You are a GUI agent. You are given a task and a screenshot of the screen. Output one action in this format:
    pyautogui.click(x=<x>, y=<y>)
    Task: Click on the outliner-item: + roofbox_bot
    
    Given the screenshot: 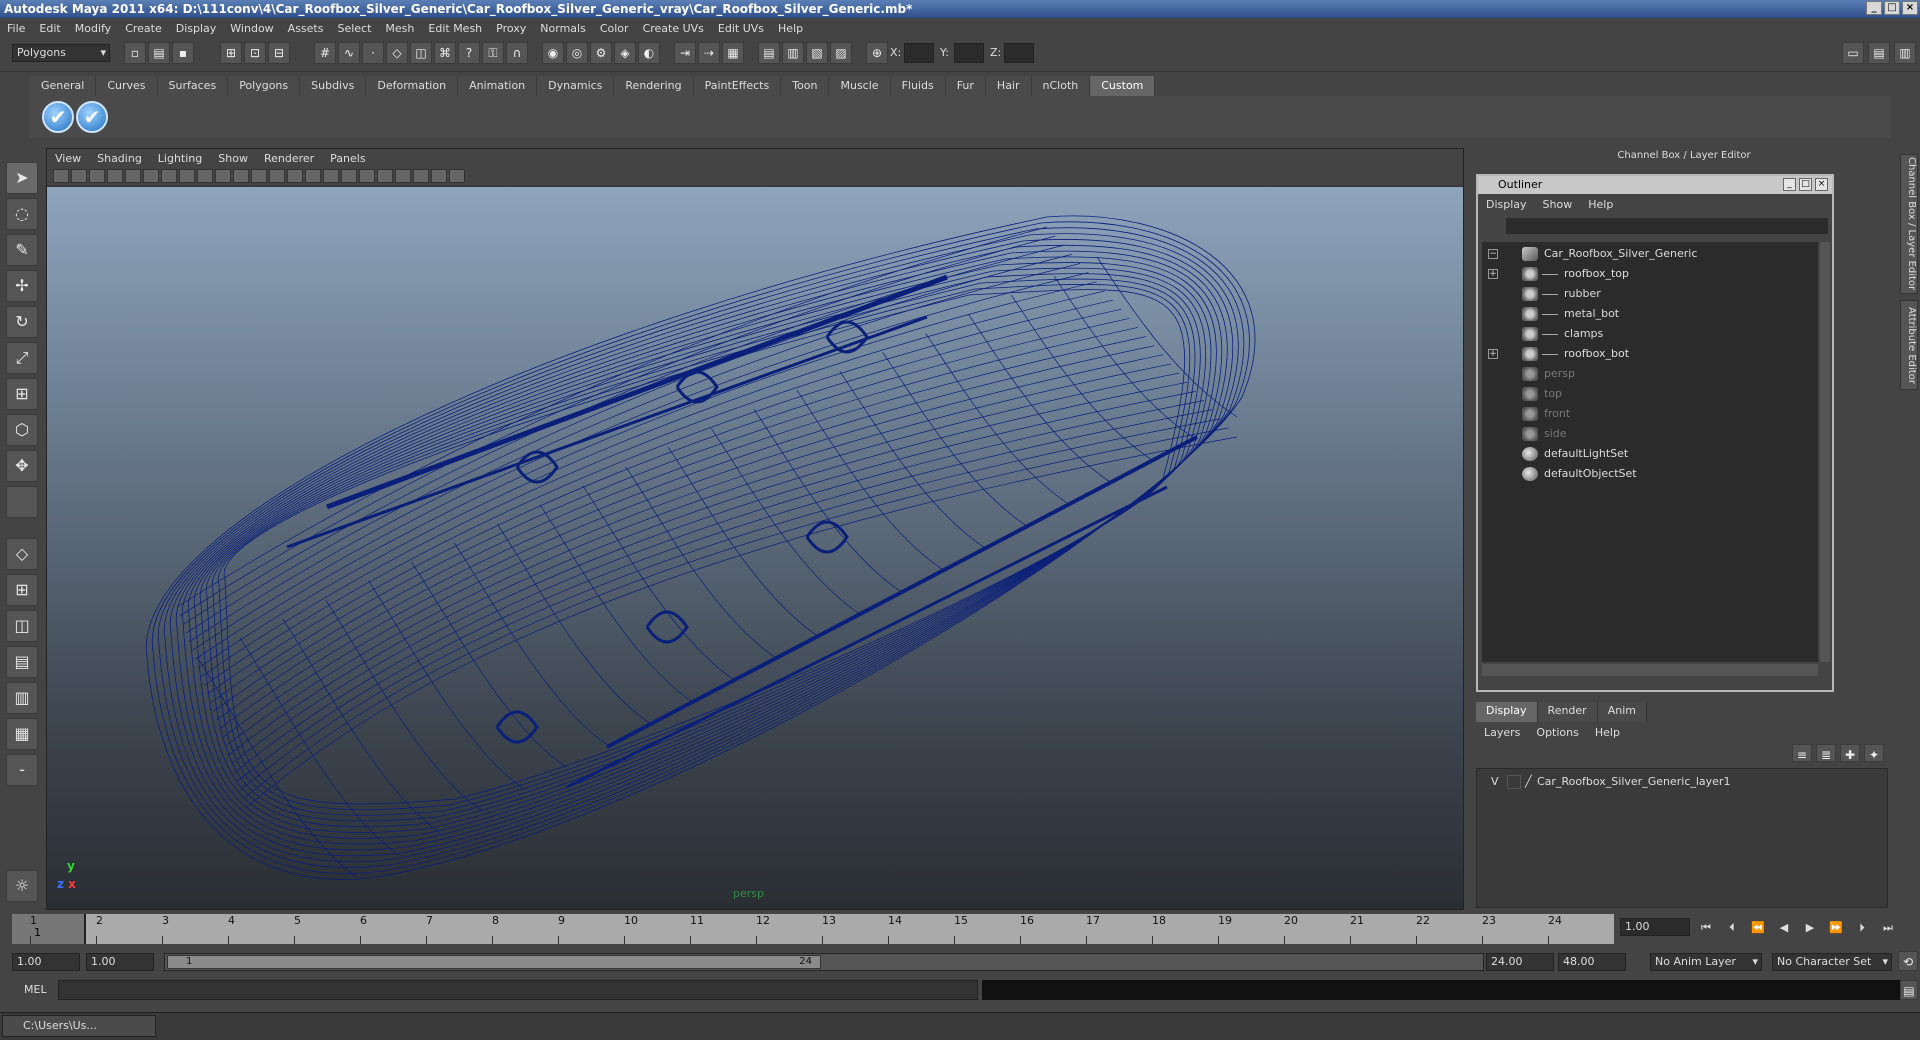 What is the action you would take?
    pyautogui.click(x=1650, y=354)
    